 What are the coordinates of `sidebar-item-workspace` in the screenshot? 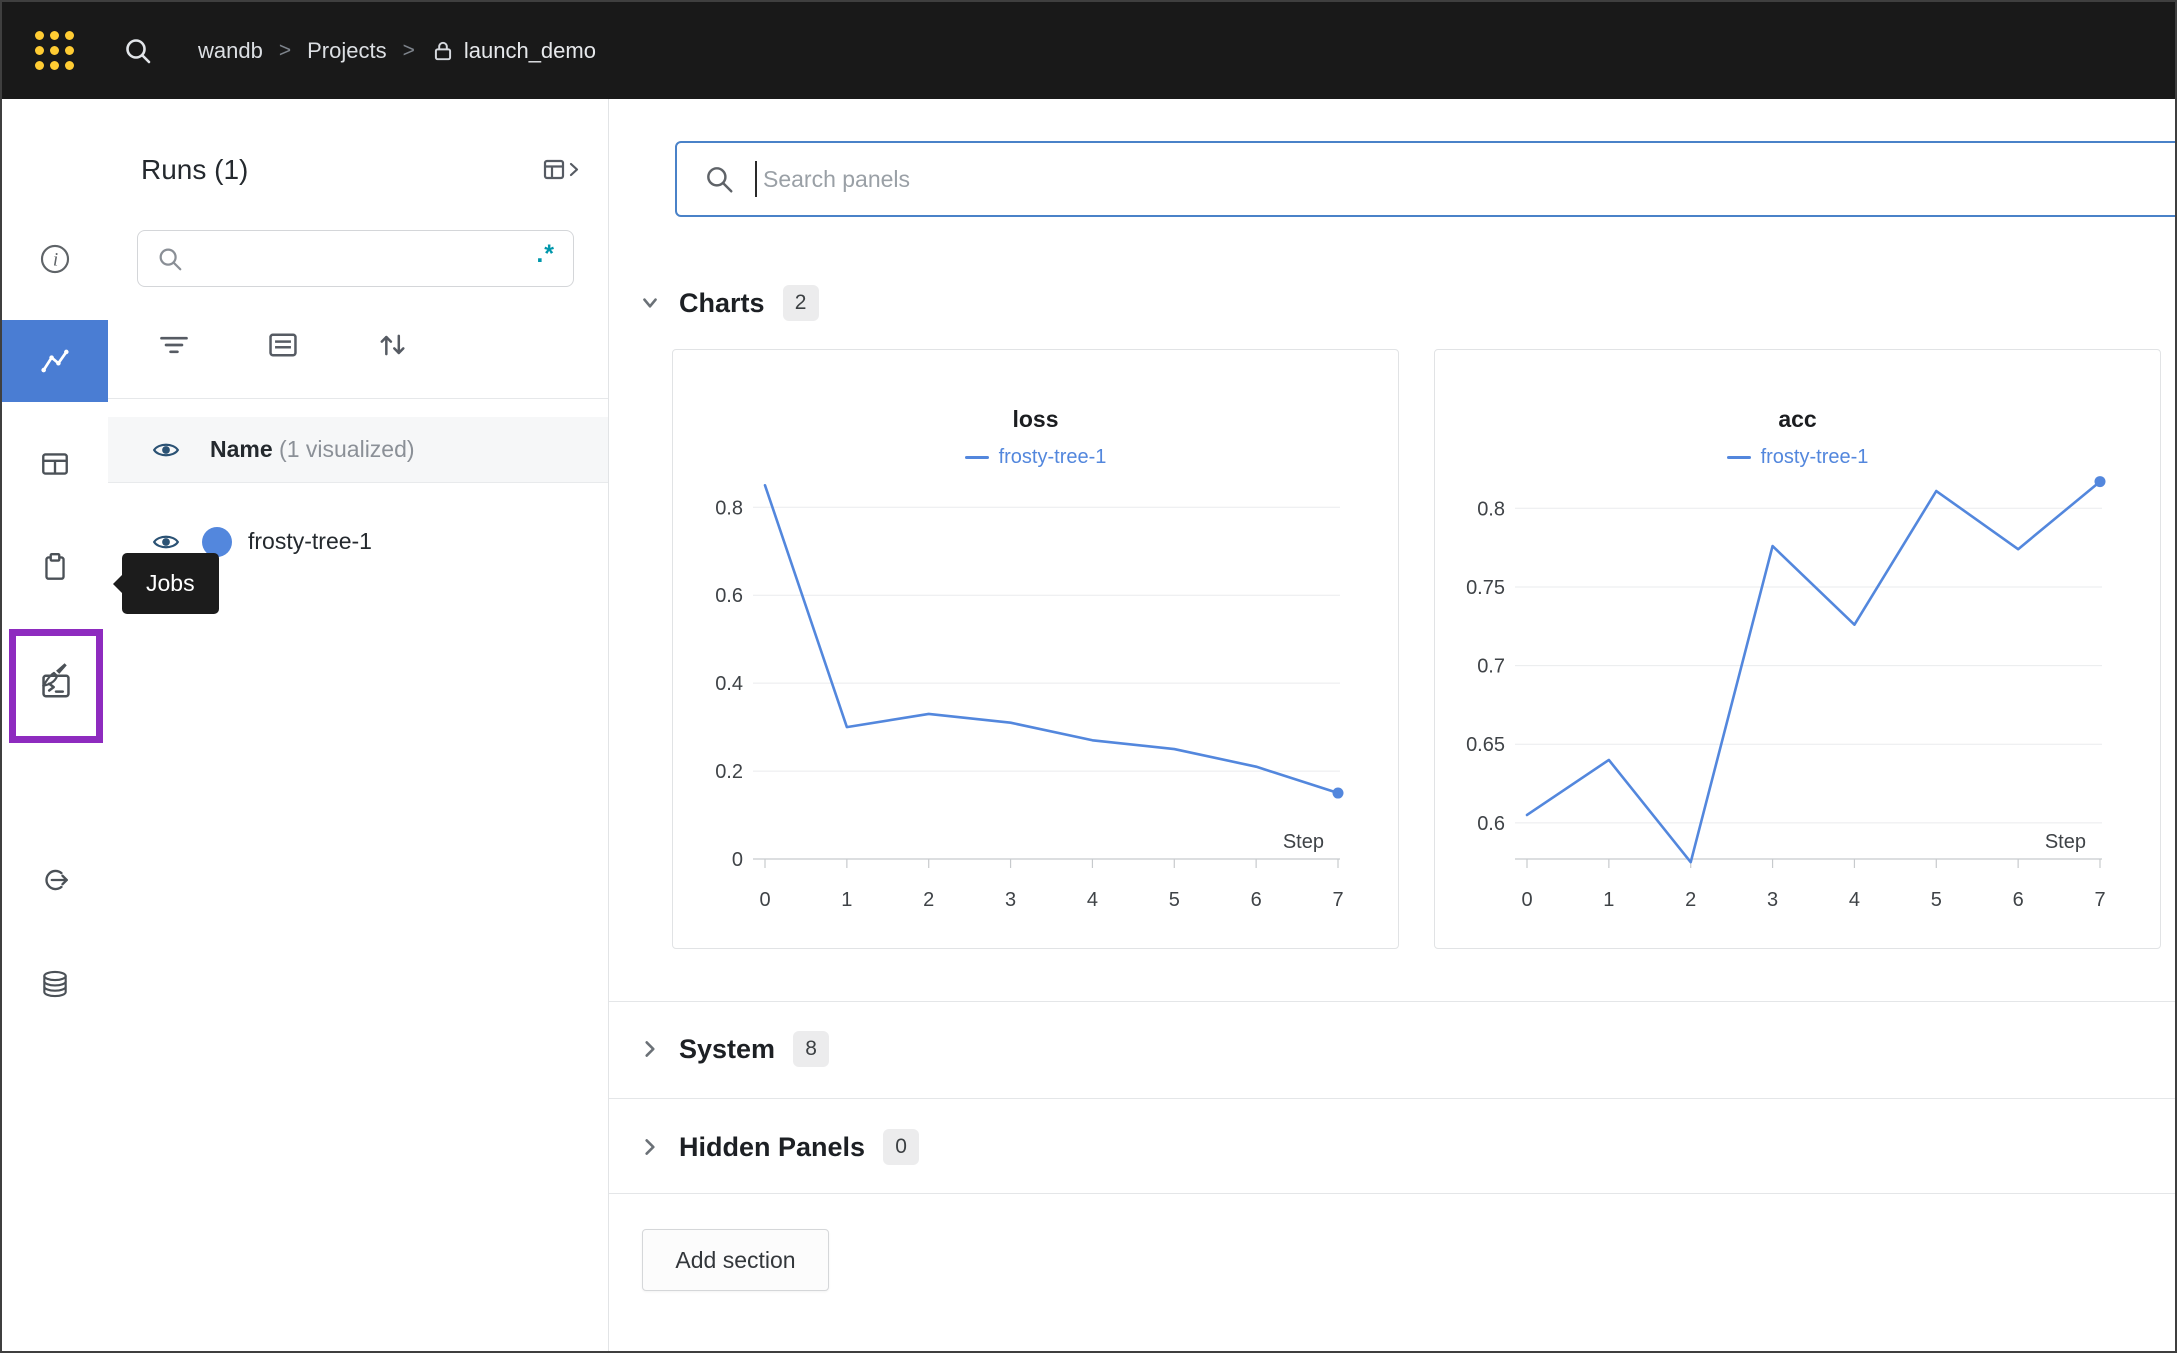 It's located at (55, 361).